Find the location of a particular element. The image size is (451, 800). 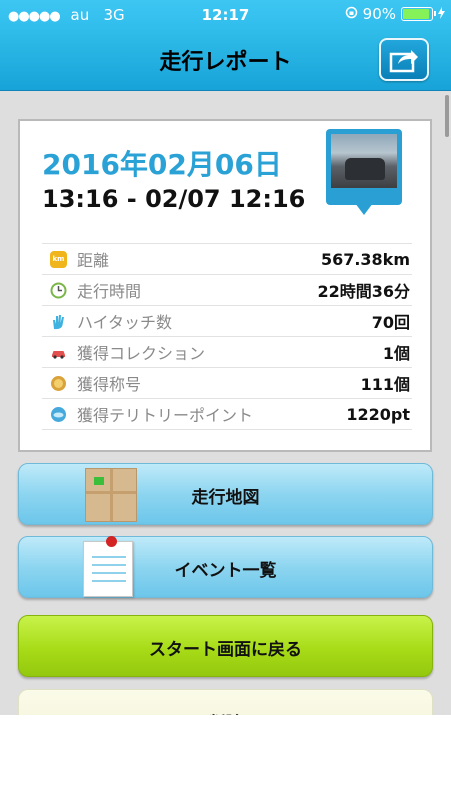

high-five-icon is located at coordinates (58, 321).